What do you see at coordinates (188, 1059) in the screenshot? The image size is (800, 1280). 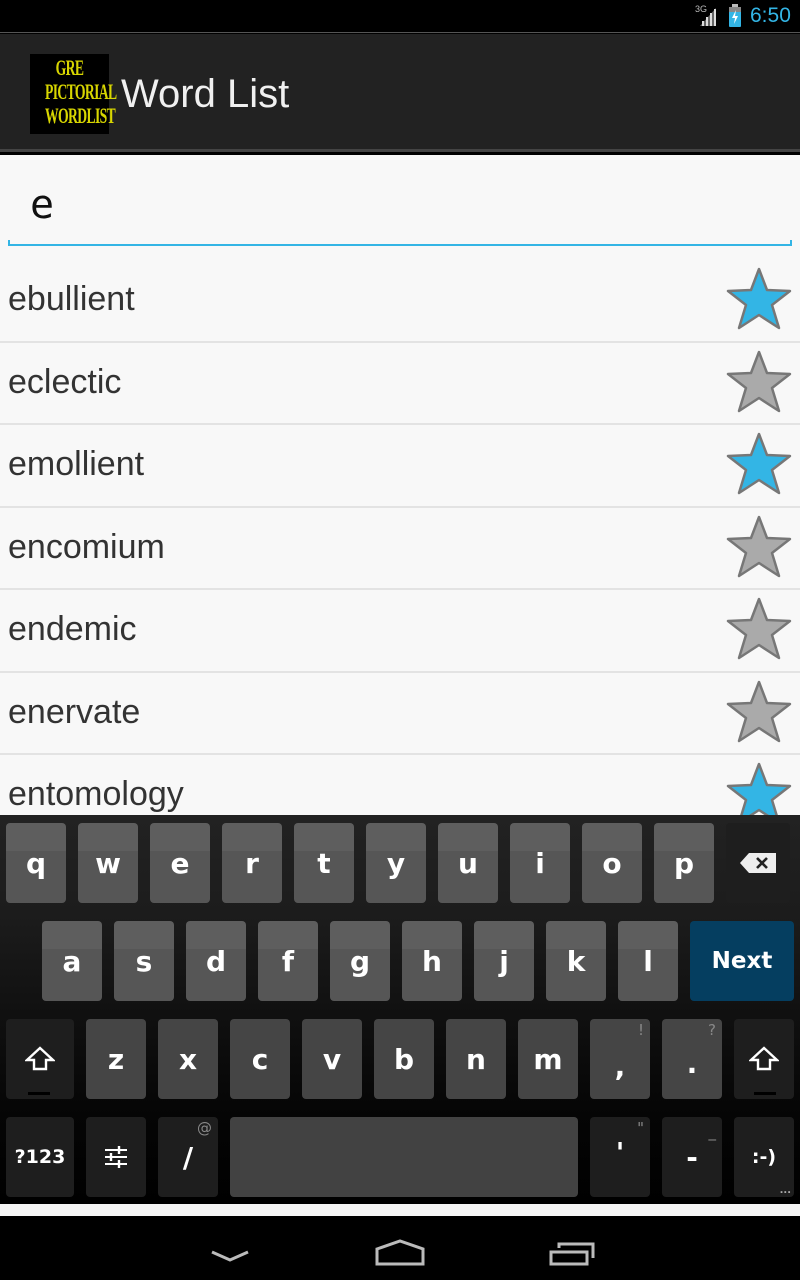 I see `key-x: x` at bounding box center [188, 1059].